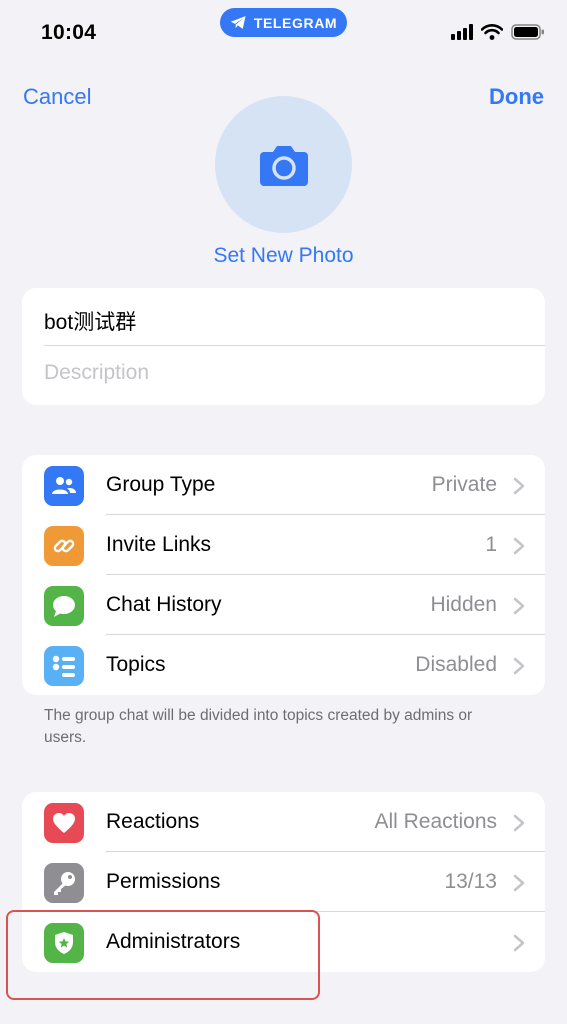 The width and height of the screenshot is (567, 1024). Describe the element at coordinates (283, 256) in the screenshot. I see `set-new-photo-button: Set New Photo` at that location.